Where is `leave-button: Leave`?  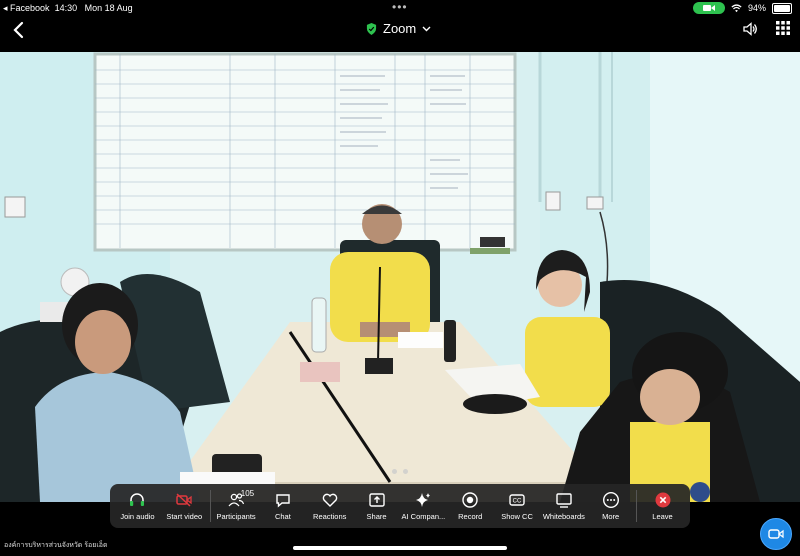 leave-button: Leave is located at coordinates (662, 506).